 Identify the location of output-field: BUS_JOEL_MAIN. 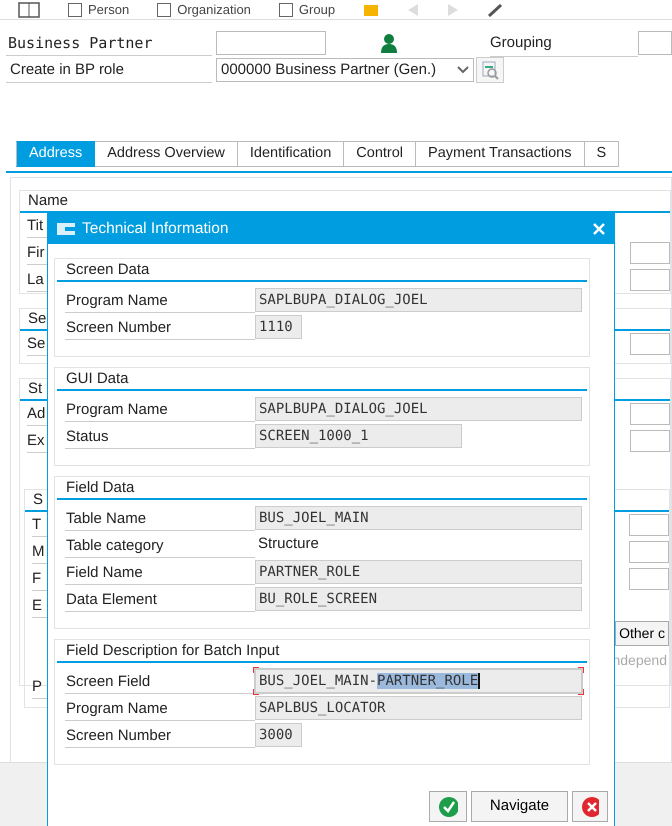
(418, 518).